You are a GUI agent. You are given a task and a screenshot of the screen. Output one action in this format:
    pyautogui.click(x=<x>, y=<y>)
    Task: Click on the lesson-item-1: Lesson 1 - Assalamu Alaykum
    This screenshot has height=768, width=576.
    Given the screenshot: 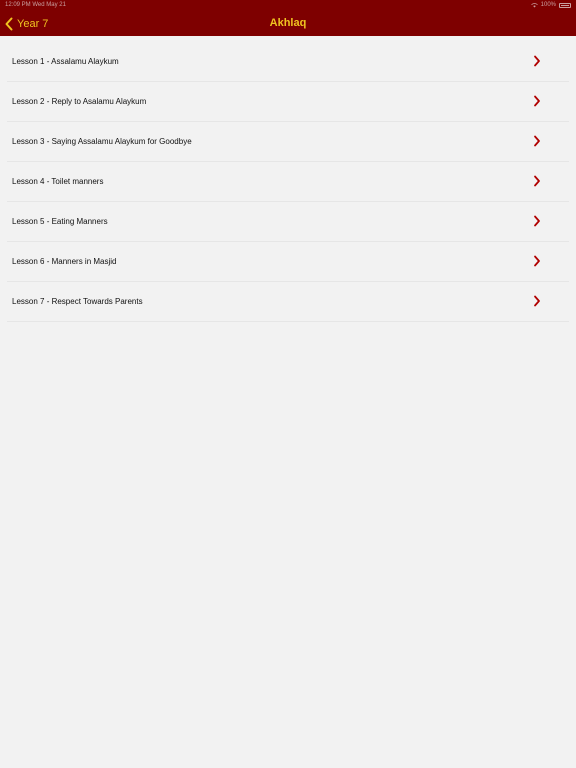 What is the action you would take?
    pyautogui.click(x=288, y=62)
    